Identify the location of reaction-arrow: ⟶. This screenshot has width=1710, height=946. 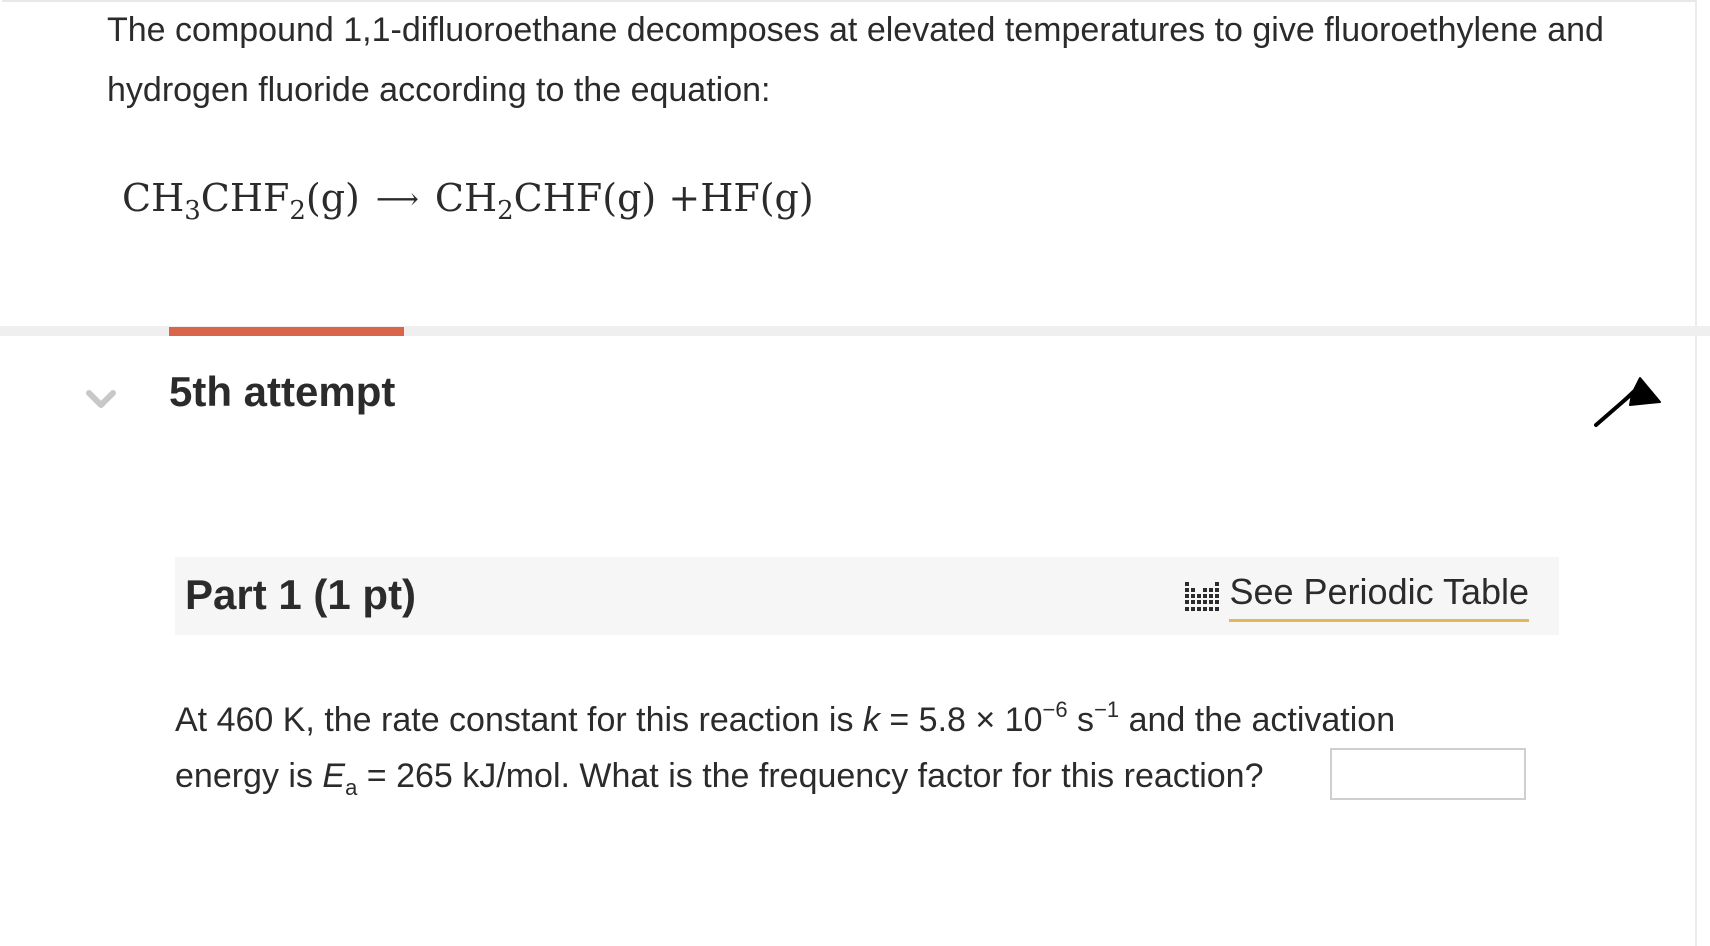
(397, 199).